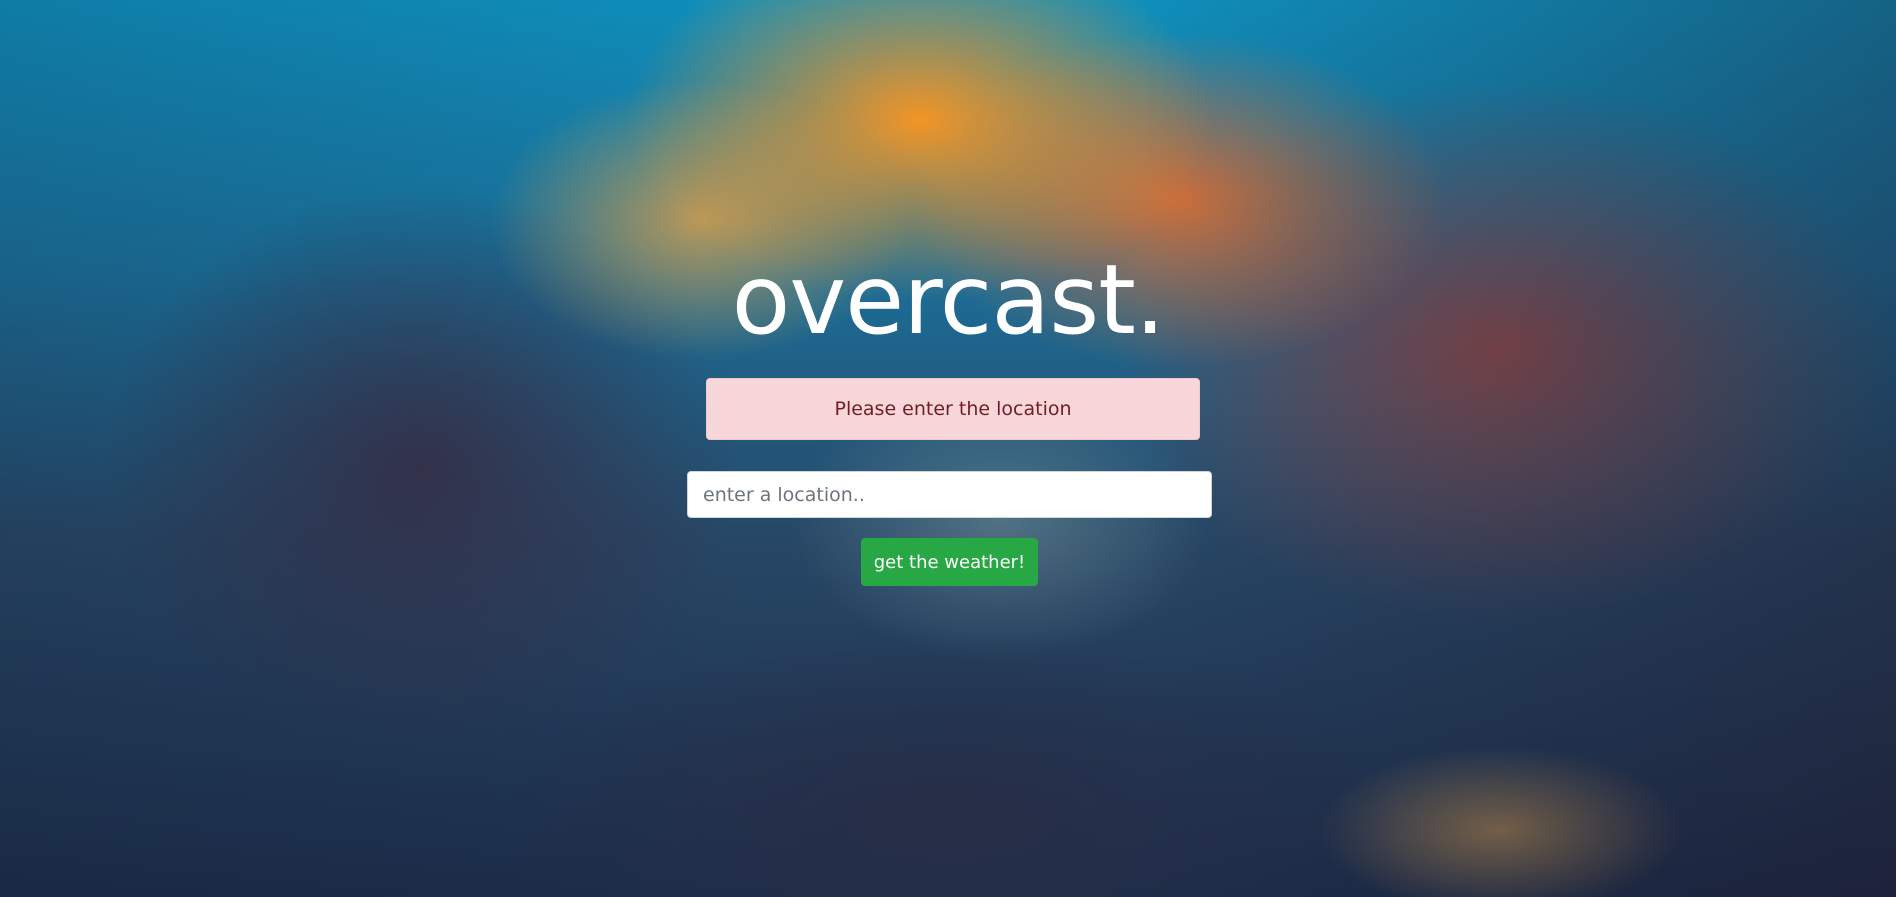 The image size is (1896, 897). I want to click on get-weather-button: get the weather!, so click(949, 562).